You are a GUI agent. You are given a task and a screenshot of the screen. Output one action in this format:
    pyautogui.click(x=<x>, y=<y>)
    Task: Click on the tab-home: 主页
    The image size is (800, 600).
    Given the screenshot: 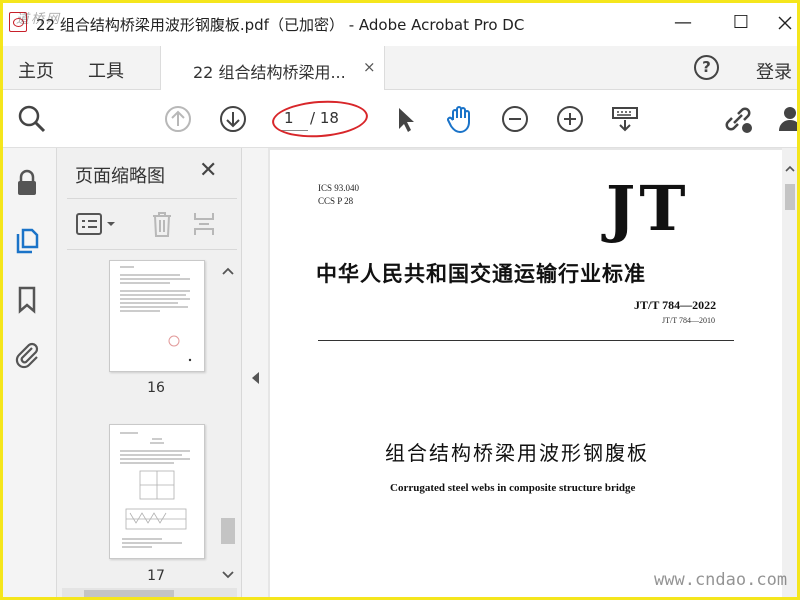 What is the action you would take?
    pyautogui.click(x=36, y=70)
    